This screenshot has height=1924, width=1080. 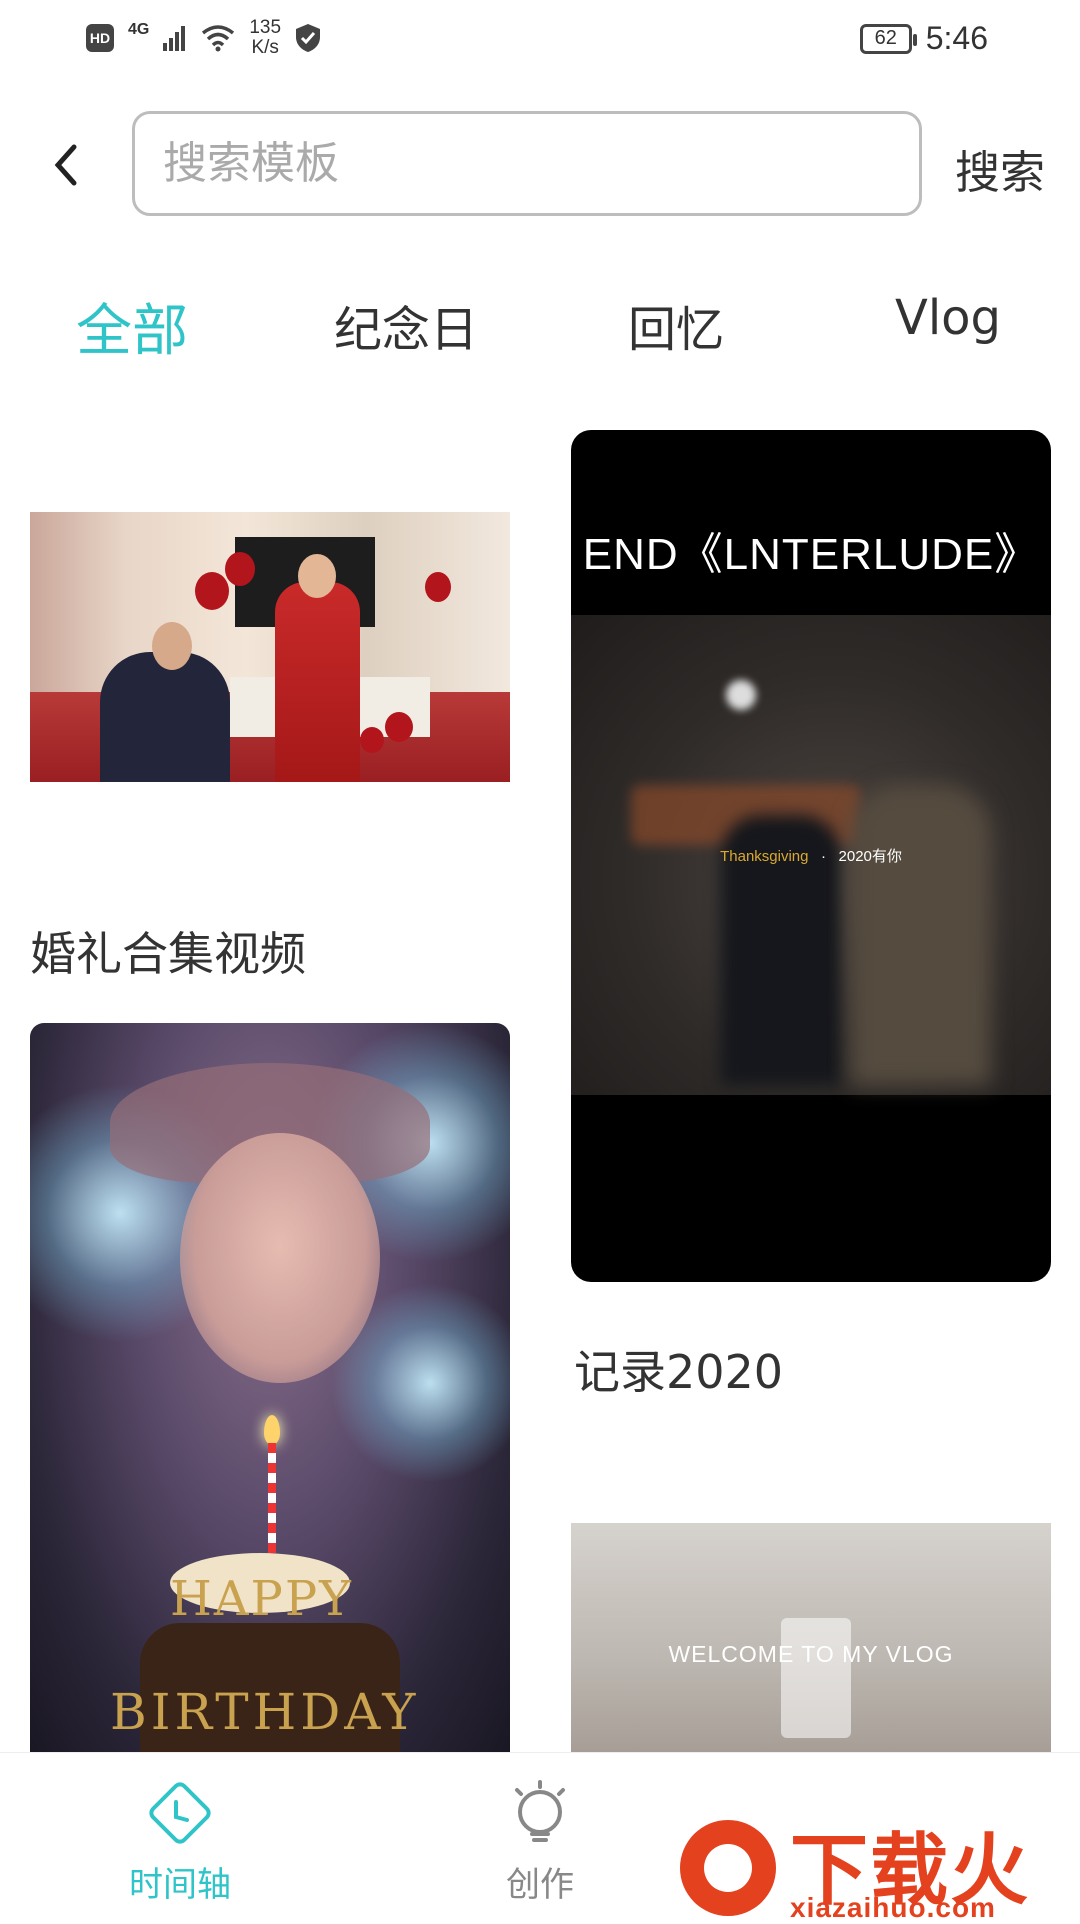 I want to click on caption-gold: Thanksgiving, so click(x=764, y=856).